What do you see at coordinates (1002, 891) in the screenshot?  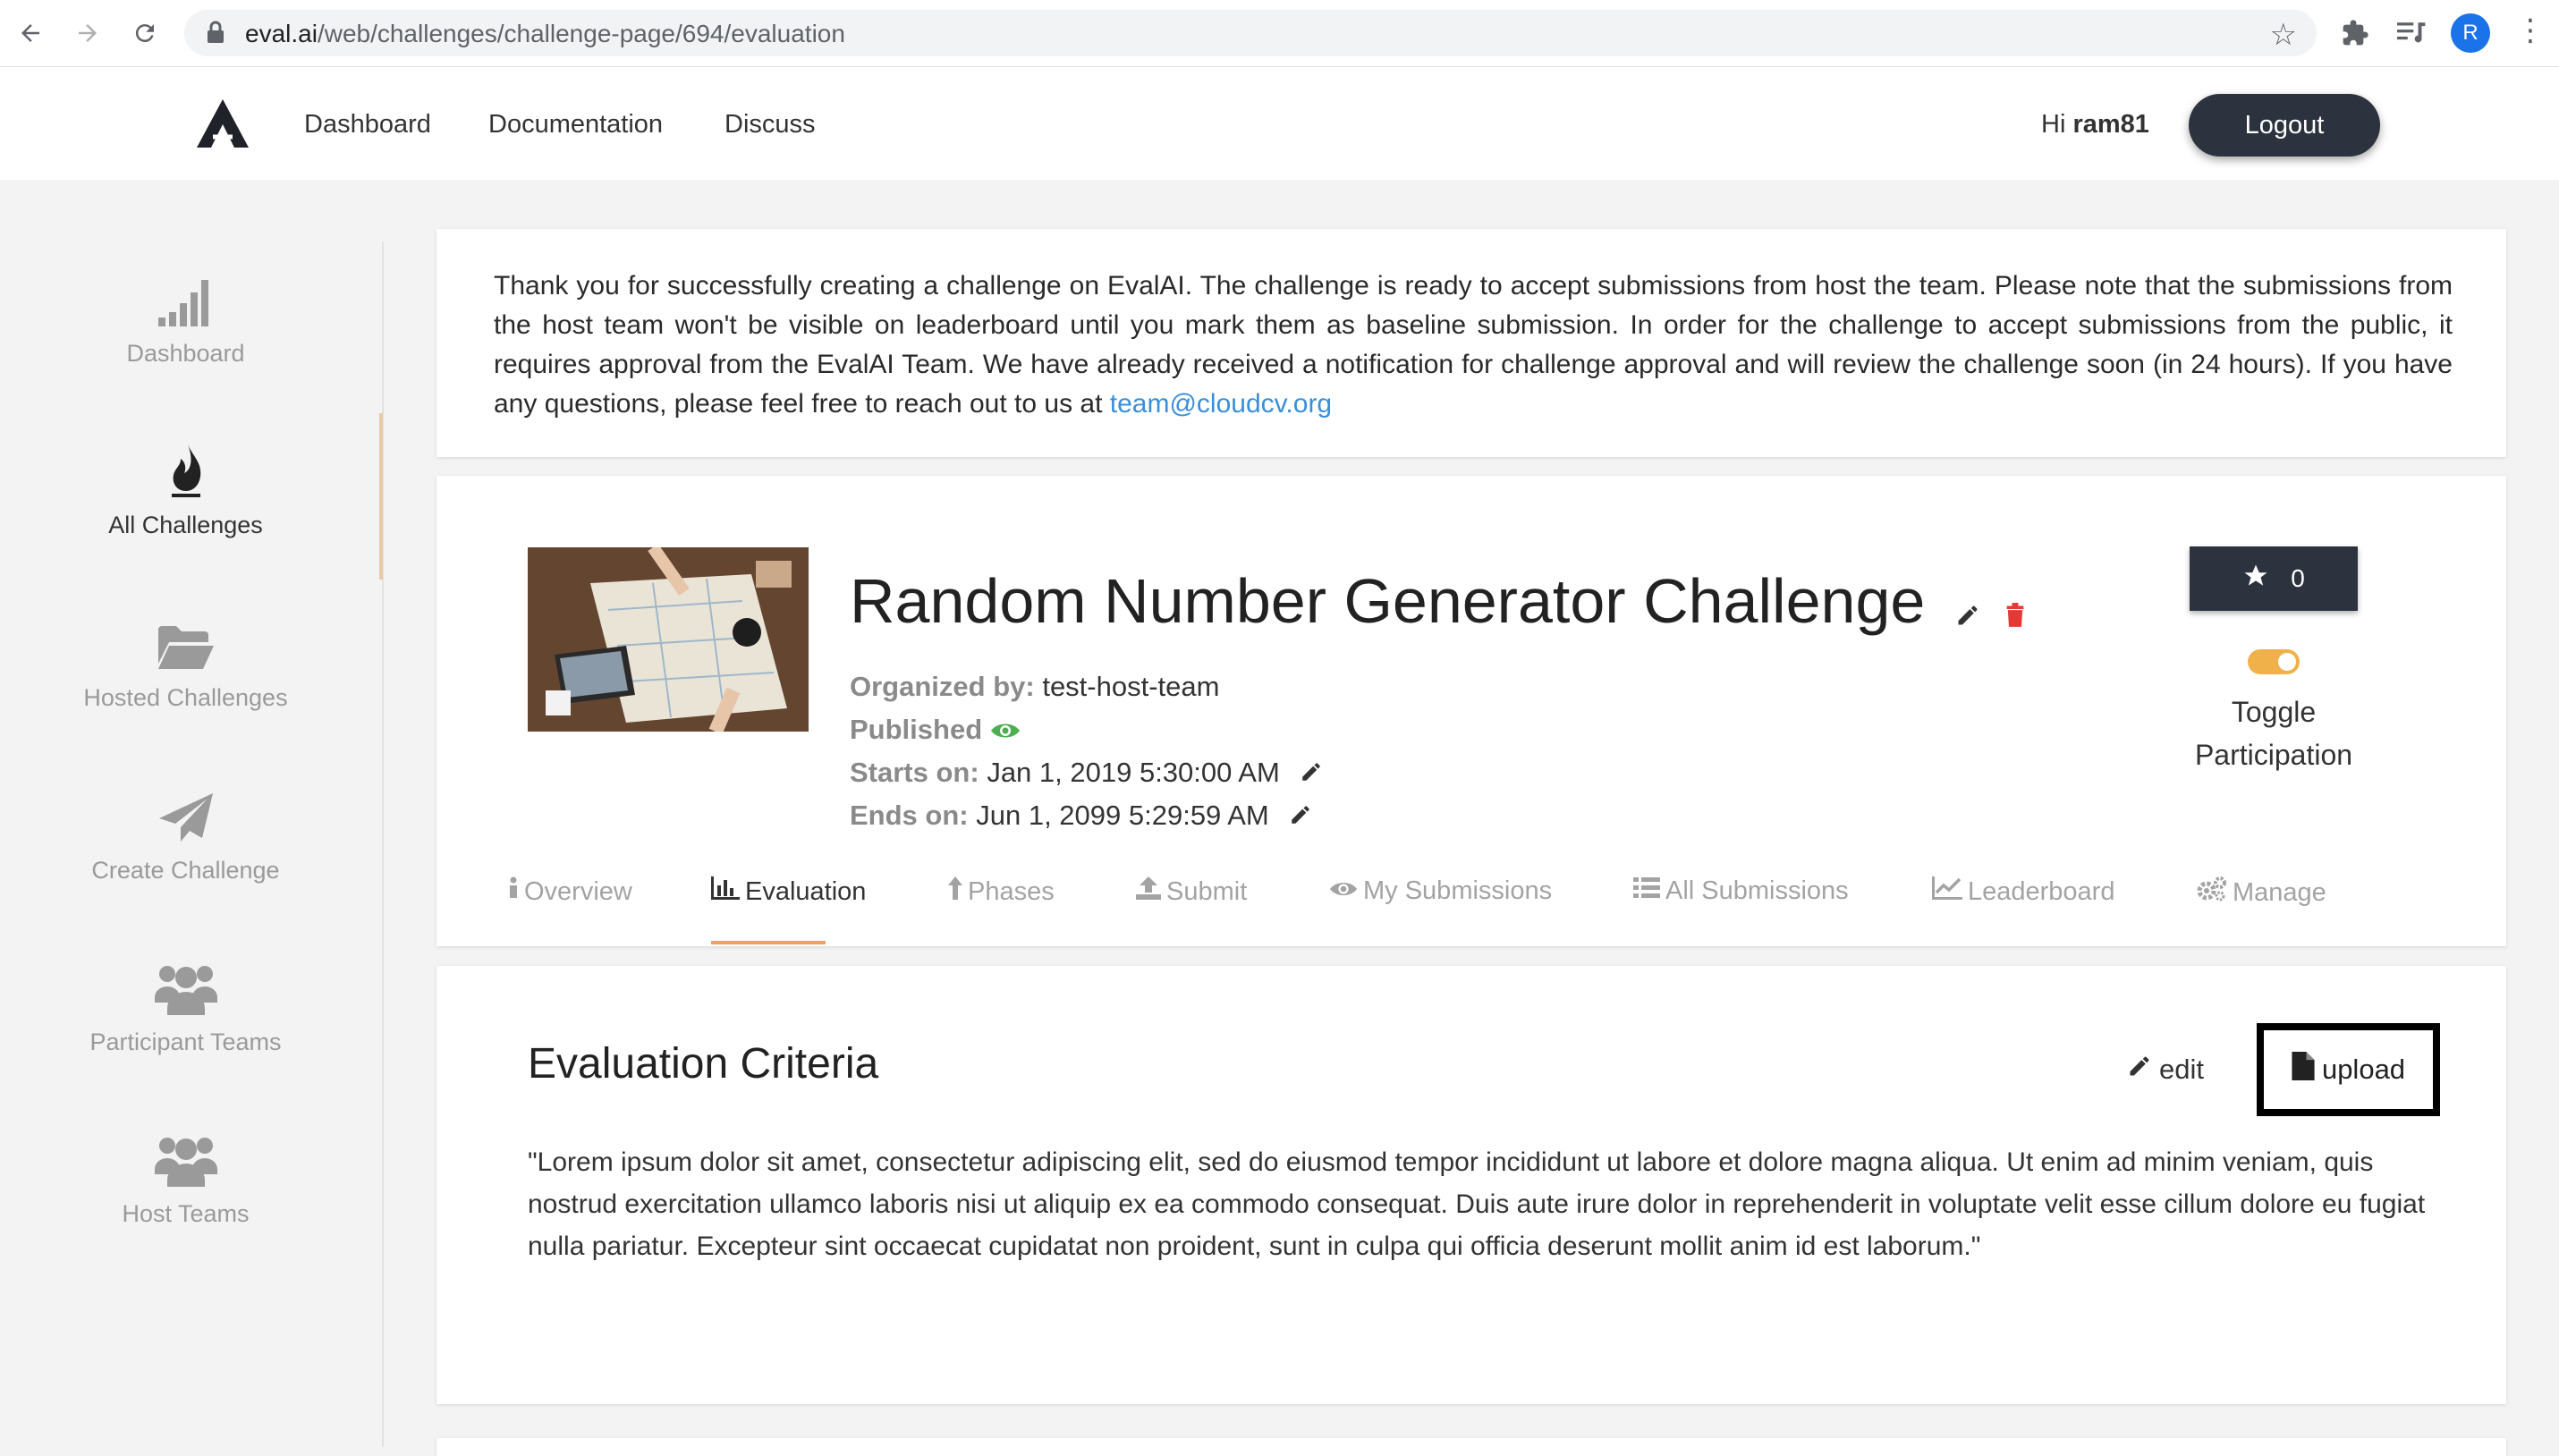 I see `tab-phases: Phases` at bounding box center [1002, 891].